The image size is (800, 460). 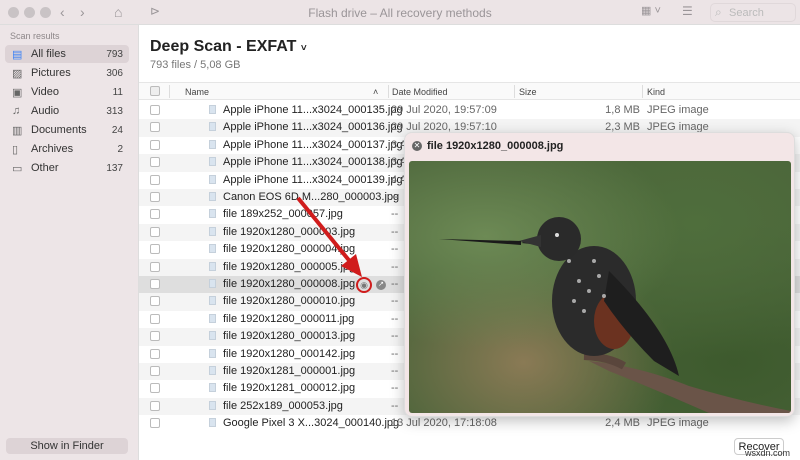 I want to click on file-size: 1,8 MB, so click(x=622, y=110).